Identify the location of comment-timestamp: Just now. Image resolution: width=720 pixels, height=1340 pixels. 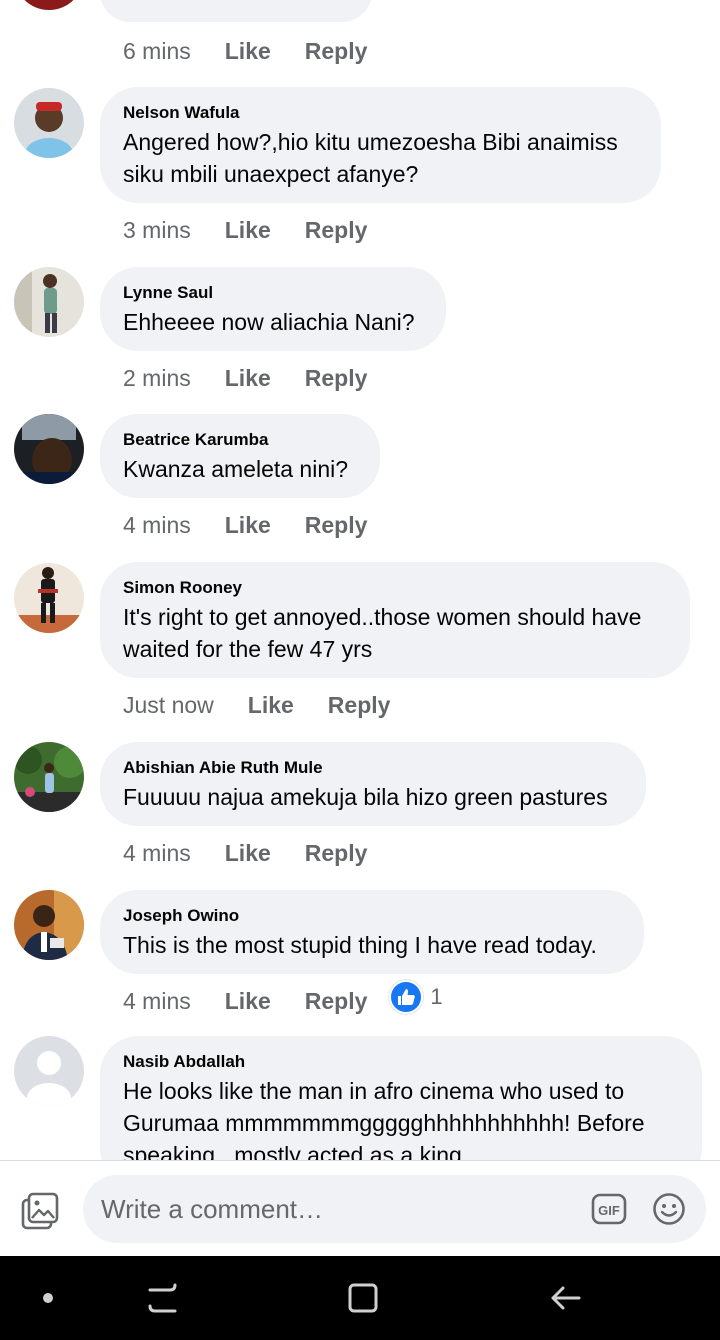
(168, 704).